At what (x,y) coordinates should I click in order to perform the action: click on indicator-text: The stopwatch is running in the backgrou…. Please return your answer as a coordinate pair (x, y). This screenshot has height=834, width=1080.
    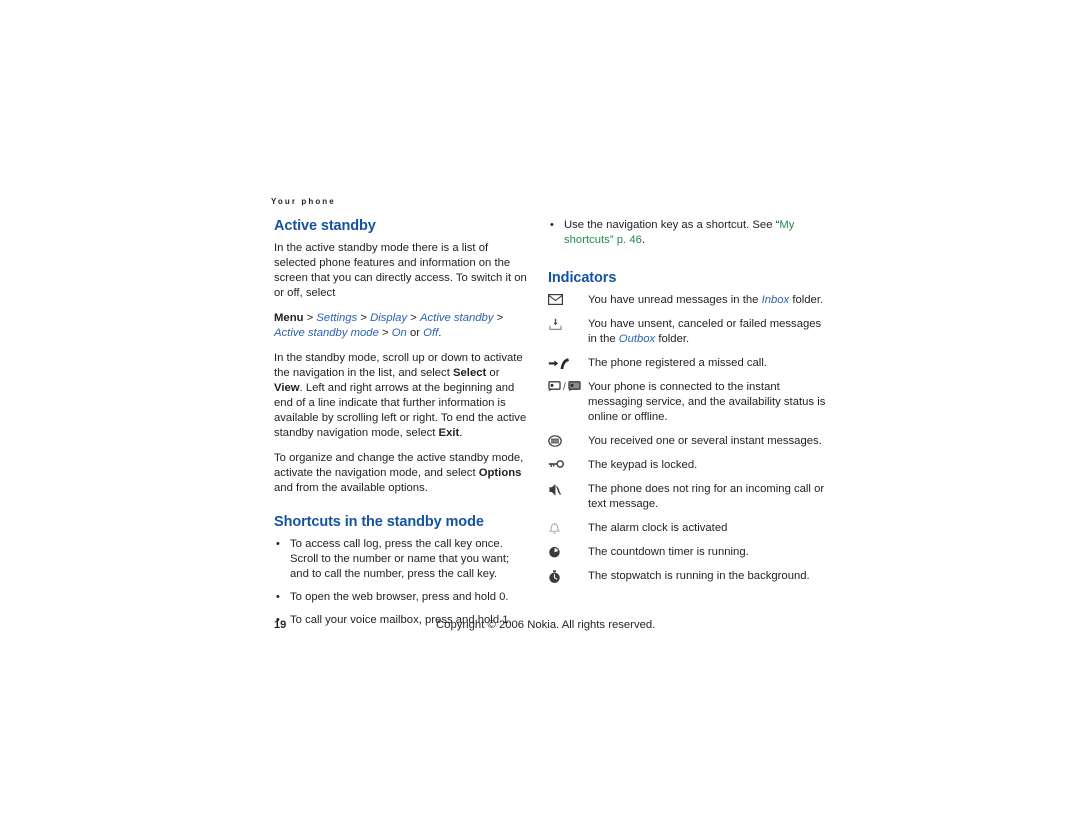
    Looking at the image, I should click on (699, 576).